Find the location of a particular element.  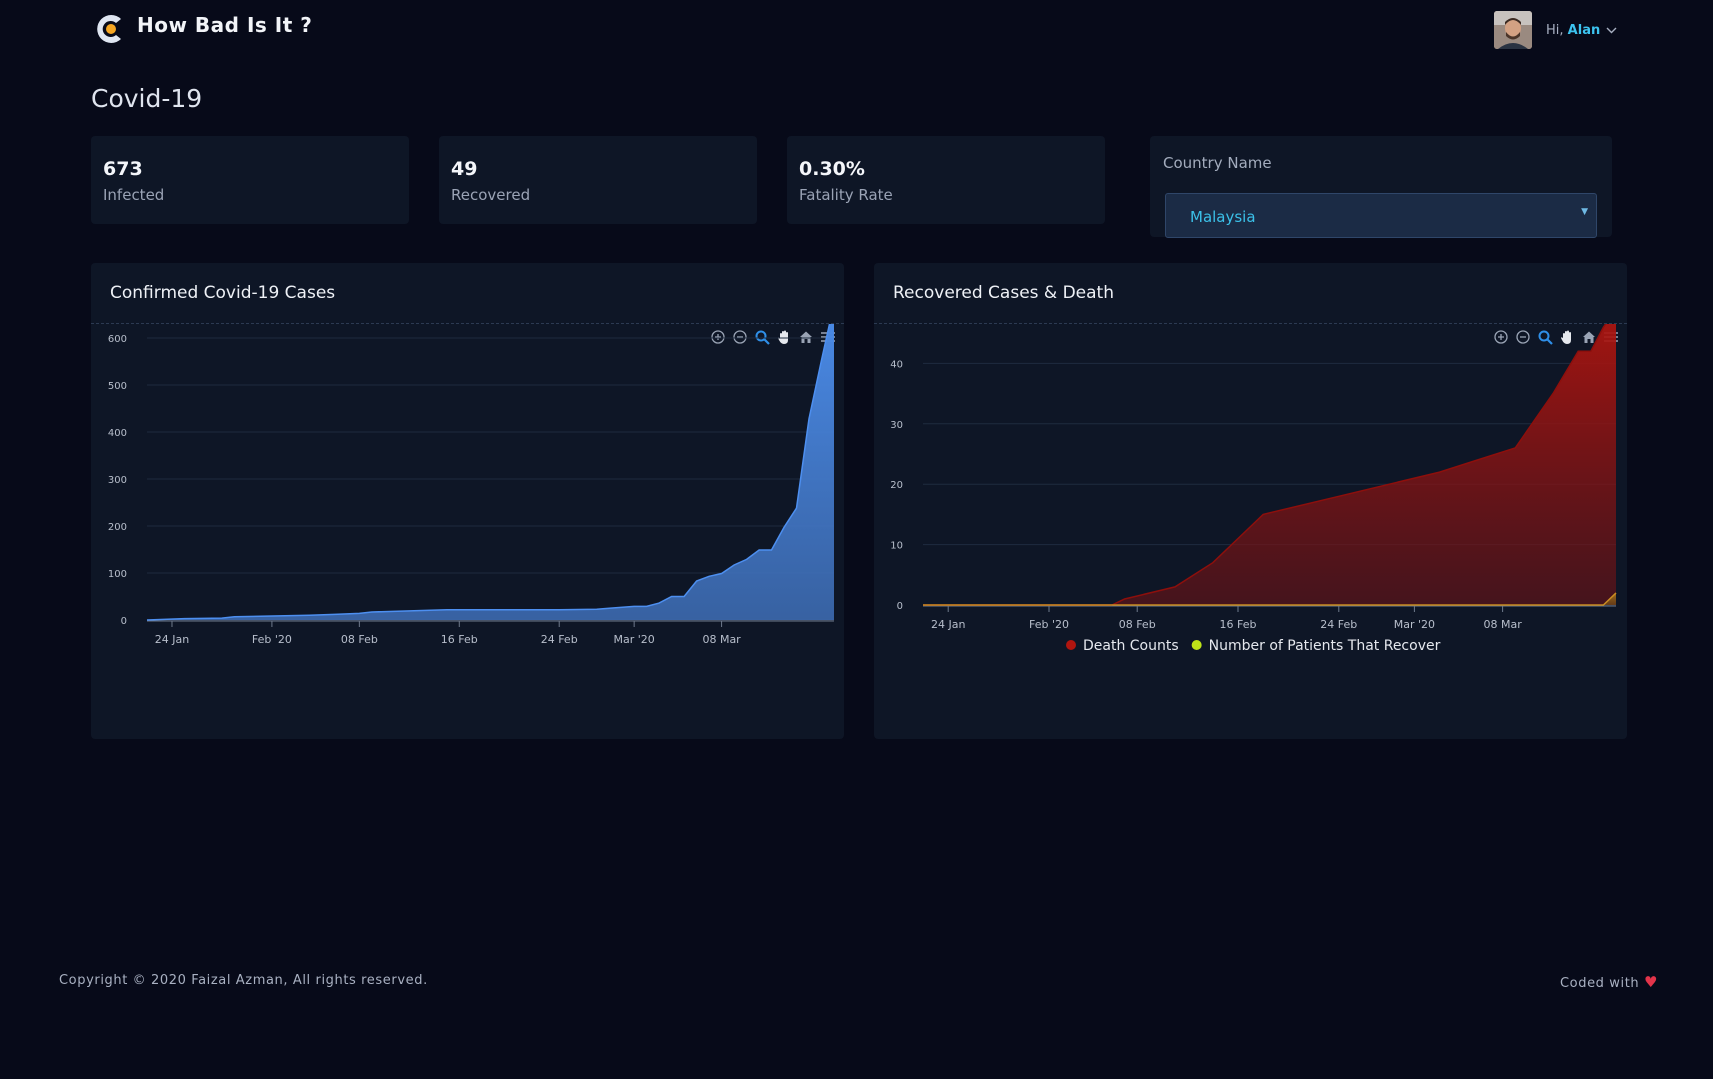

country-card: Country Name Malaysia ▼ is located at coordinates (1381, 187).